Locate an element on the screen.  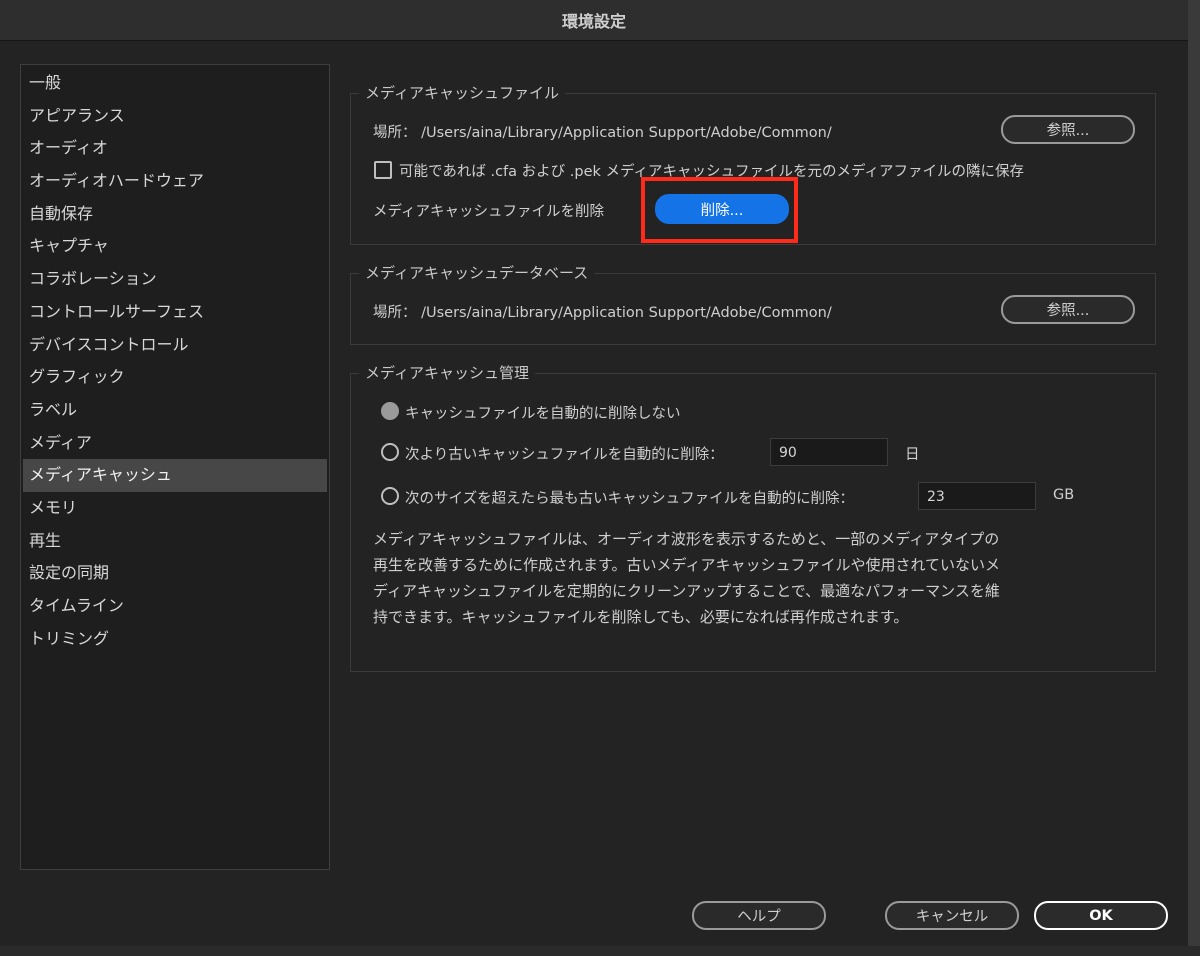
background-window-bottom is located at coordinates (600, 951).